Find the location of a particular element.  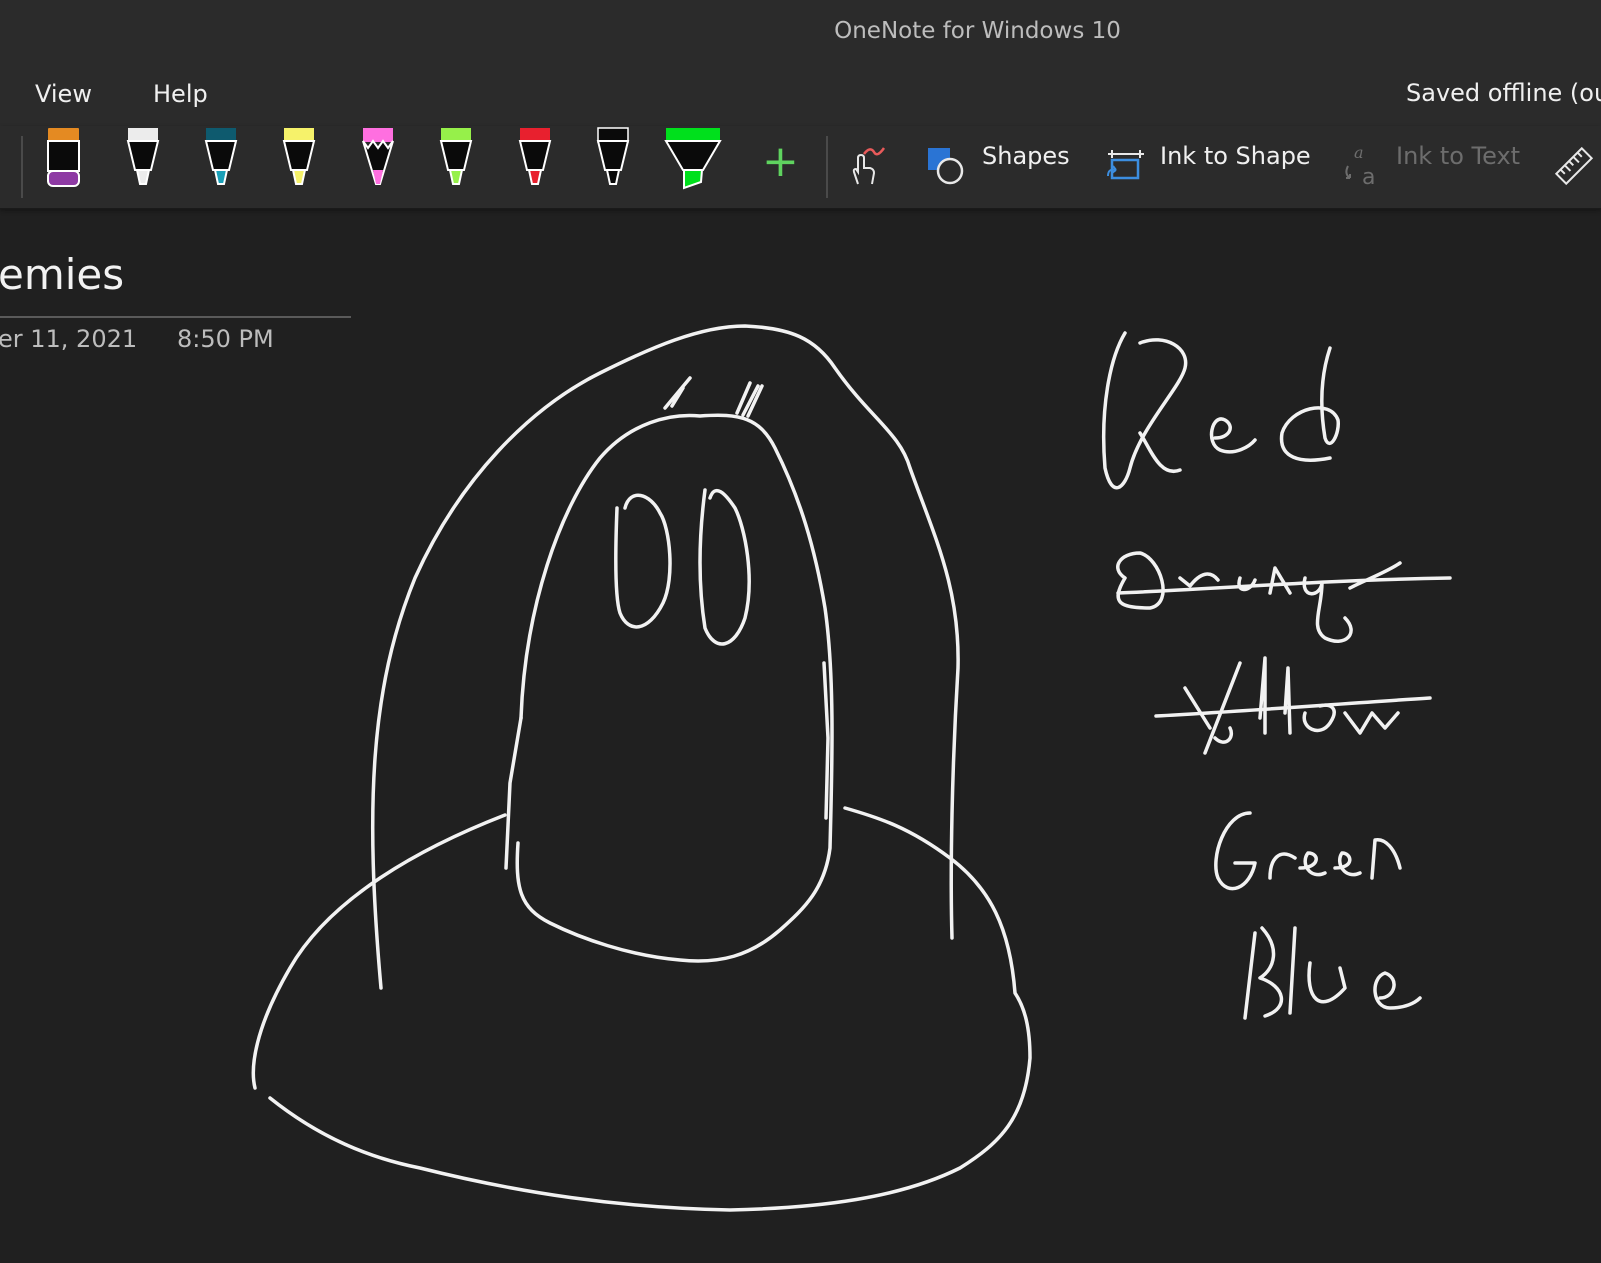

pen-red-icon is located at coordinates (535, 159).